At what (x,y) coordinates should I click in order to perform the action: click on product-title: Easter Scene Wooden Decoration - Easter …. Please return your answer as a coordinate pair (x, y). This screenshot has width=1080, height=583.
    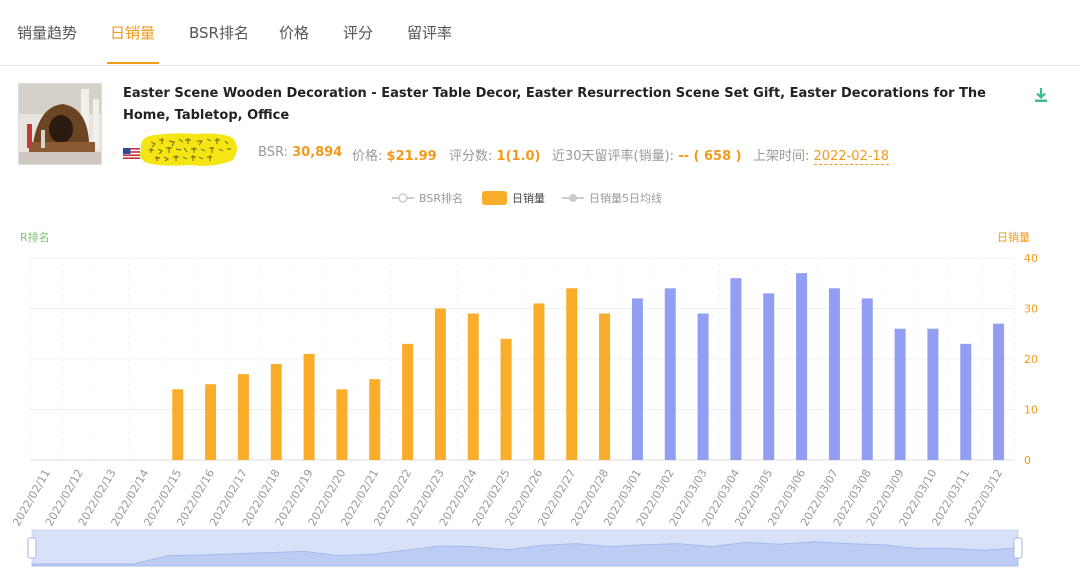
    Looking at the image, I should click on (571, 105).